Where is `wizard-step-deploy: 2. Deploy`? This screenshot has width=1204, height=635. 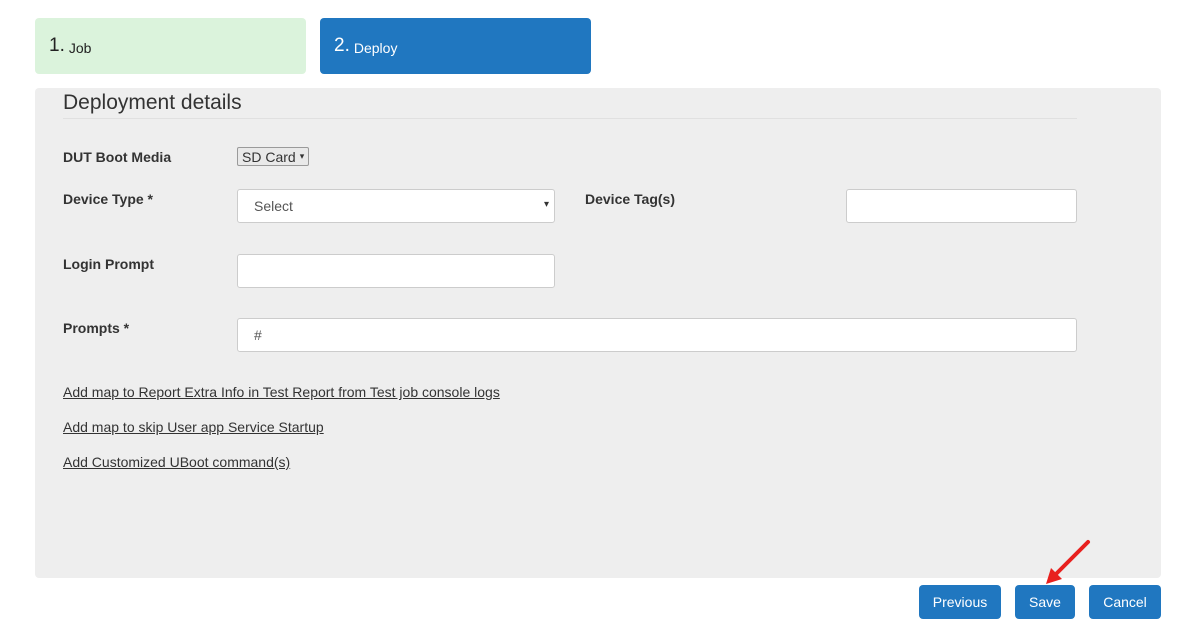 wizard-step-deploy: 2. Deploy is located at coordinates (455, 46).